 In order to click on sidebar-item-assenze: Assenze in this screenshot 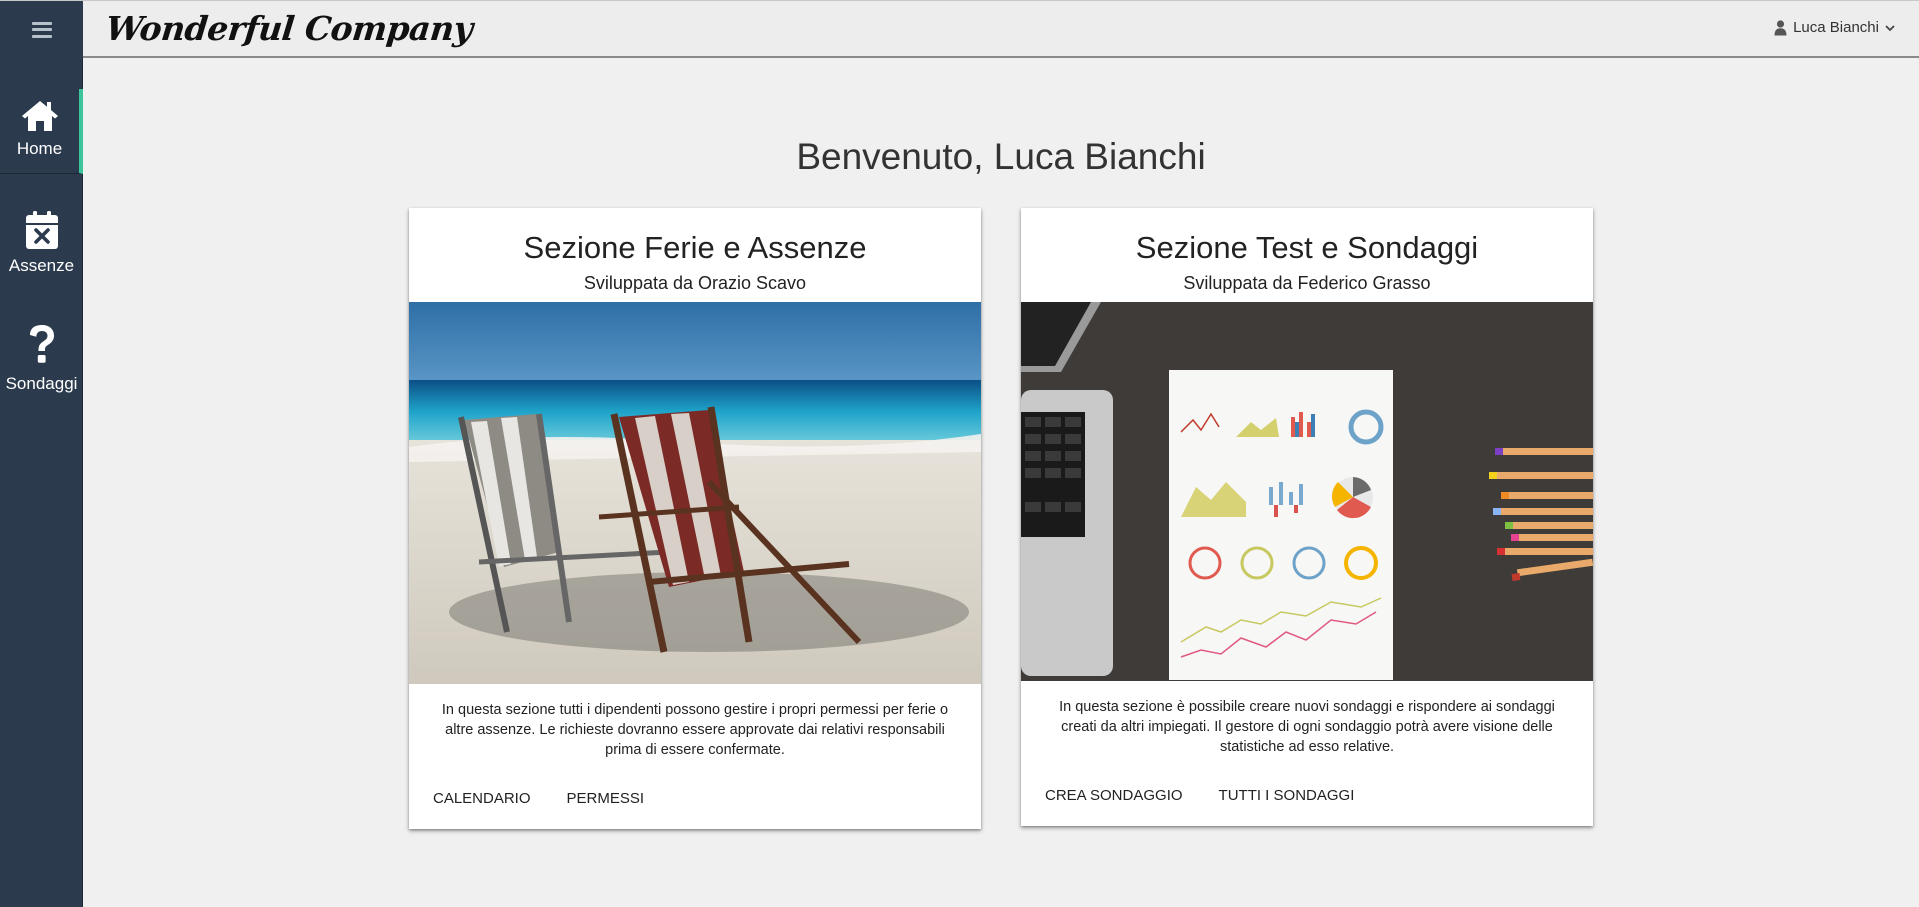, I will do `click(41, 253)`.